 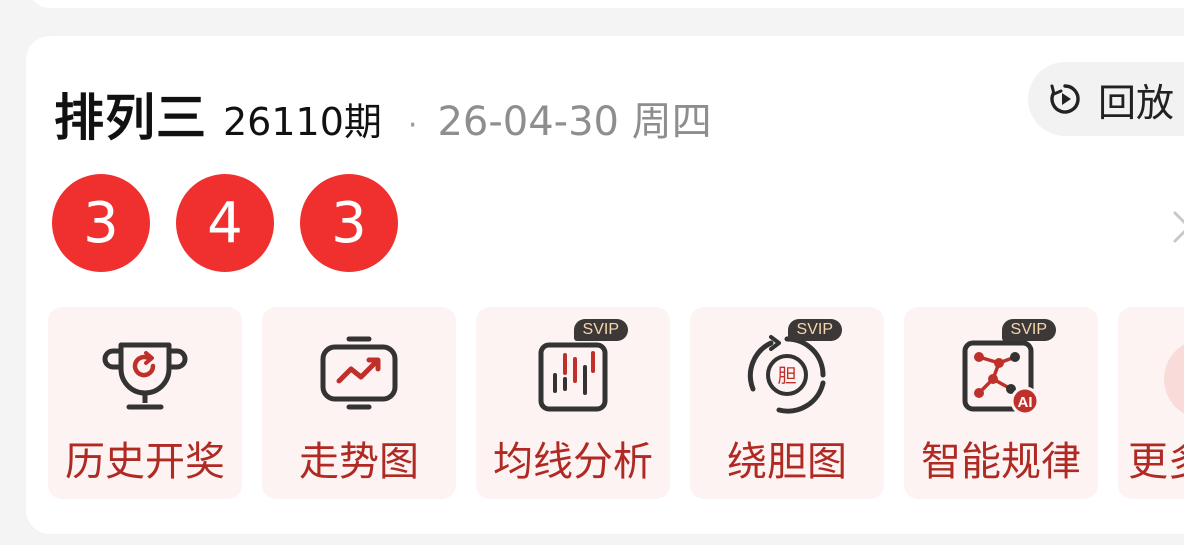 What do you see at coordinates (1178, 227) in the screenshot?
I see `chevron-right-icon` at bounding box center [1178, 227].